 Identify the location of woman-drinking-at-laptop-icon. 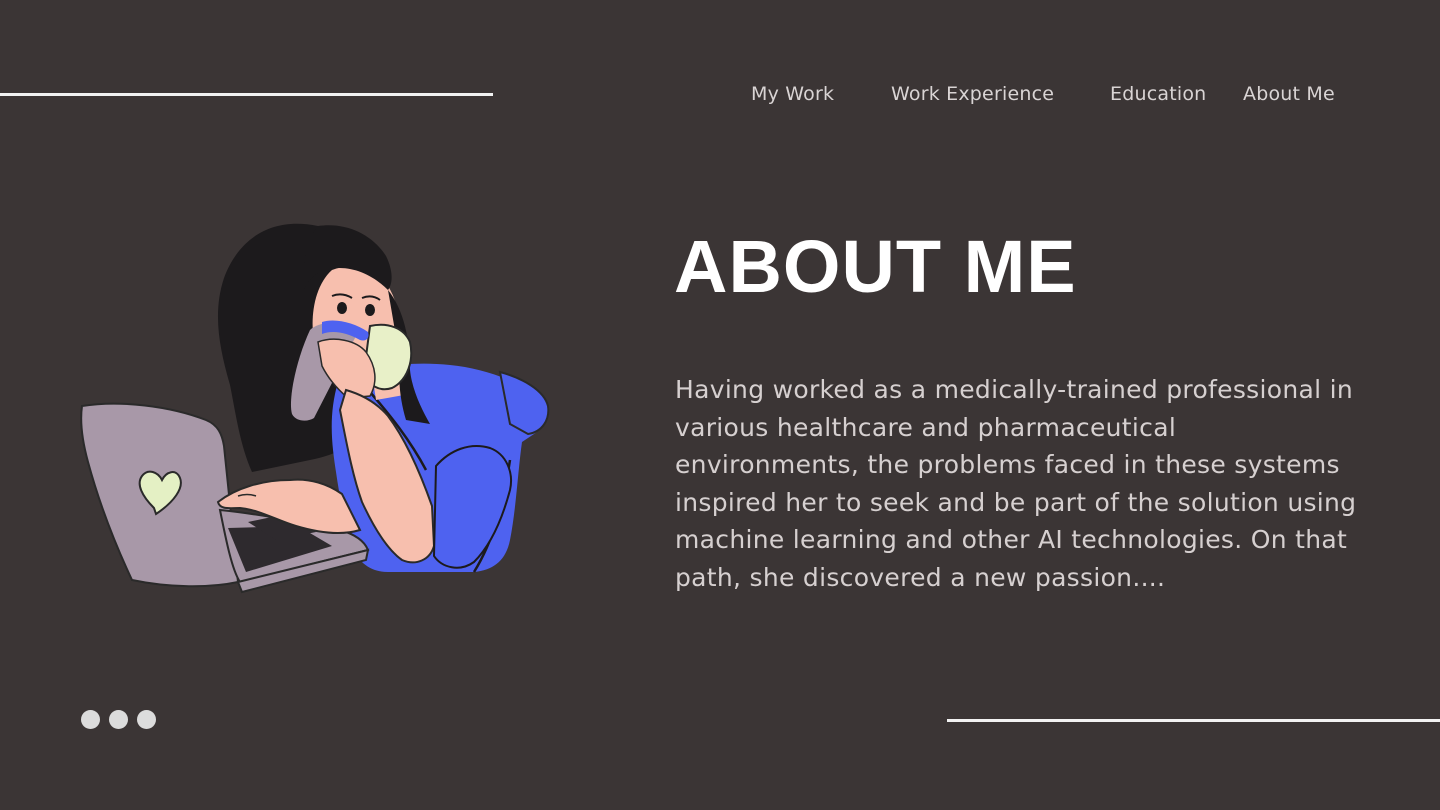
(315, 408).